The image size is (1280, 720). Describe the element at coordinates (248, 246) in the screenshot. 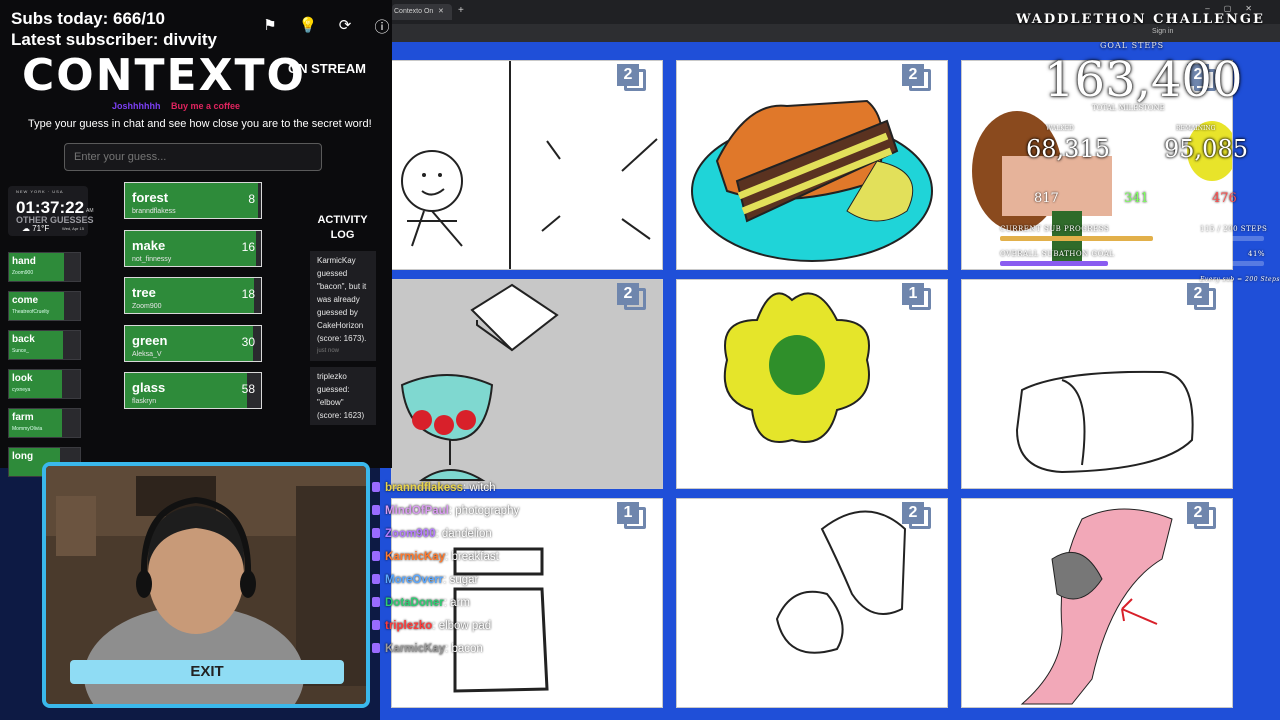

I see `guess-rank: 16` at that location.